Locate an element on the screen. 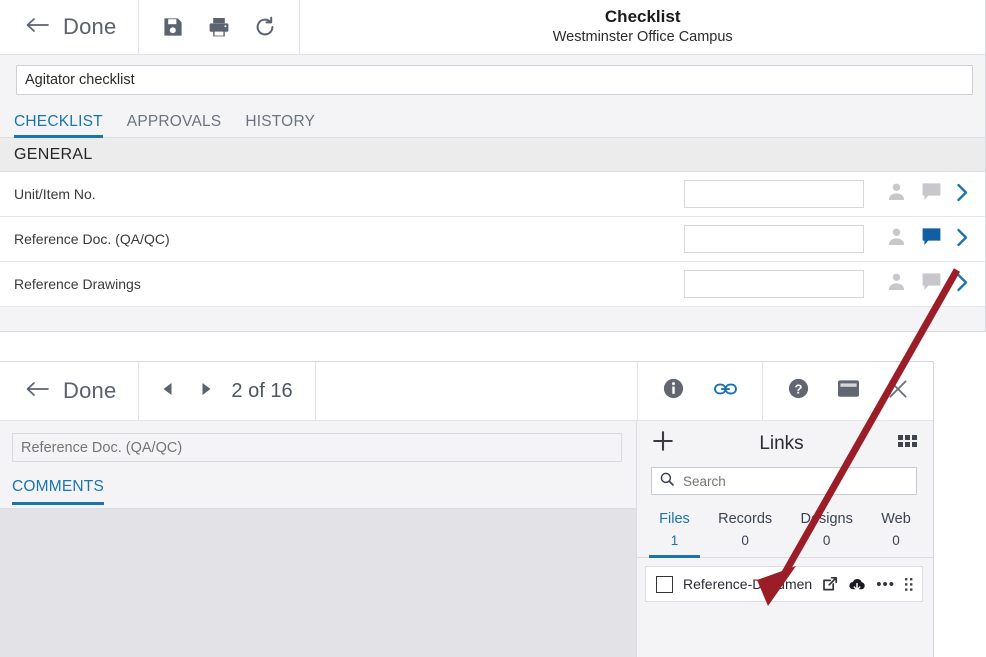 Image resolution: width=986 pixels, height=657 pixels. ellipsis-icon: ••• is located at coordinates (885, 584).